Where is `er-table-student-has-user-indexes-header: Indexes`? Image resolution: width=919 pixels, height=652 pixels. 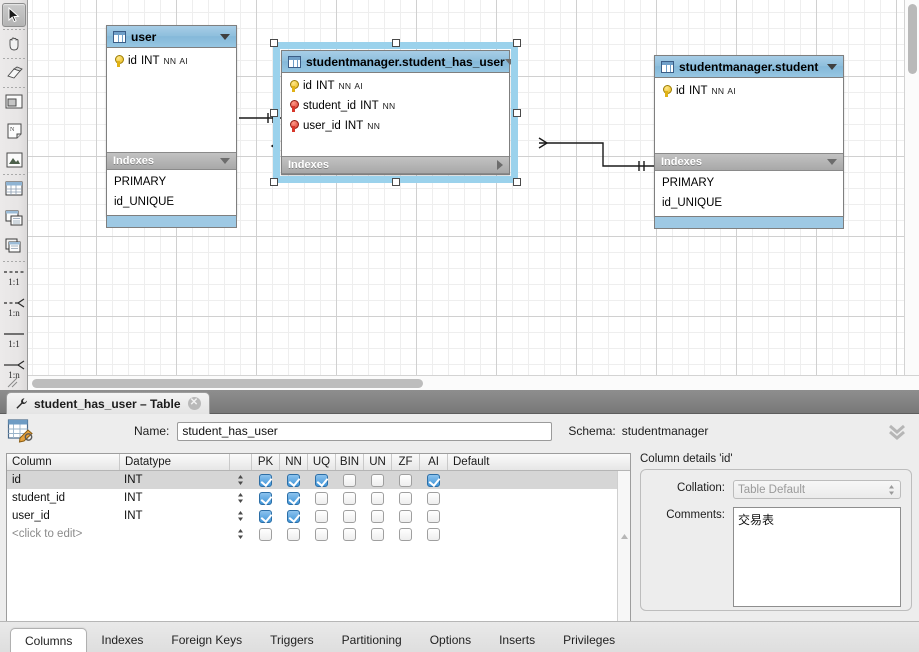
er-table-student-has-user-indexes-header: Indexes is located at coordinates (395, 165).